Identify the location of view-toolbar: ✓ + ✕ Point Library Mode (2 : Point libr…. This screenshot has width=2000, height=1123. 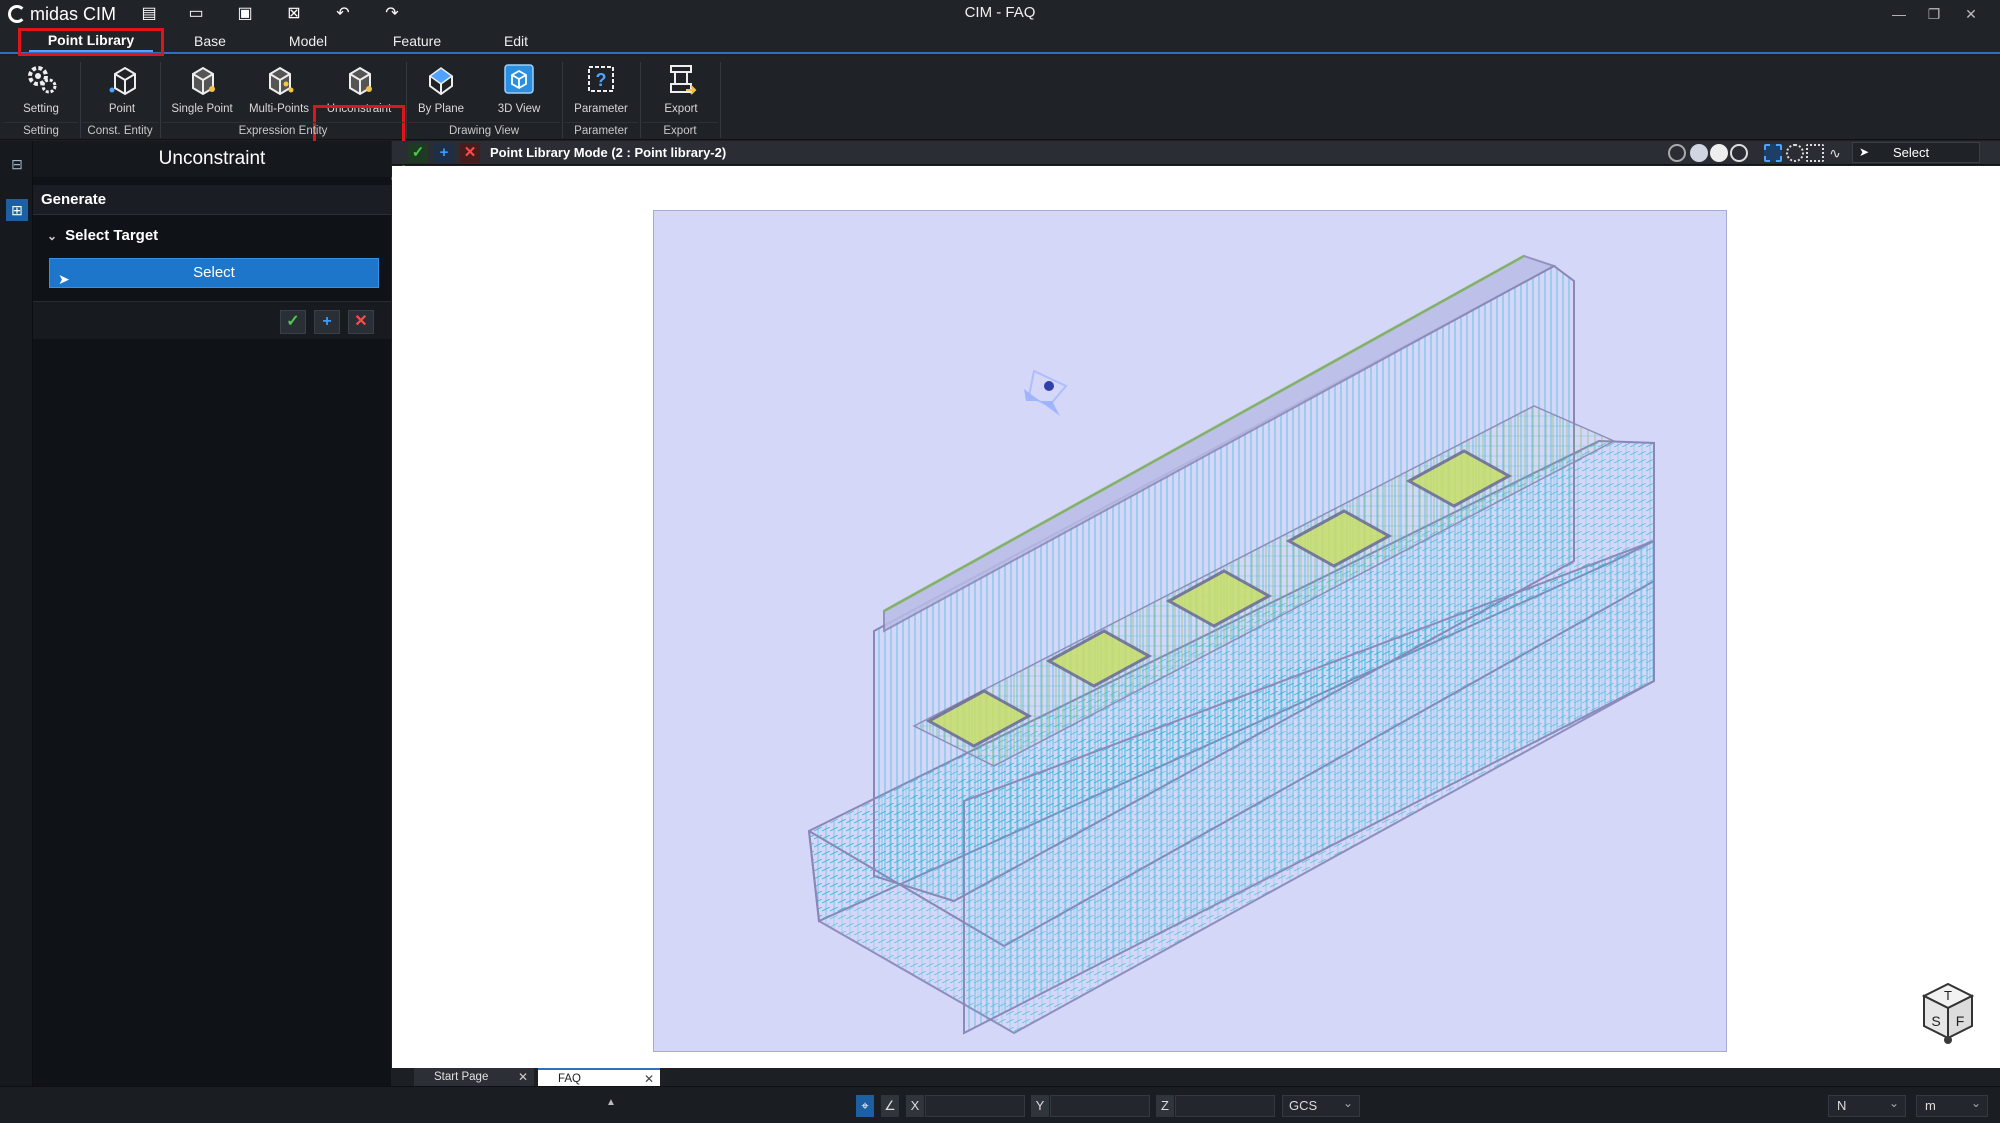
(1196, 153).